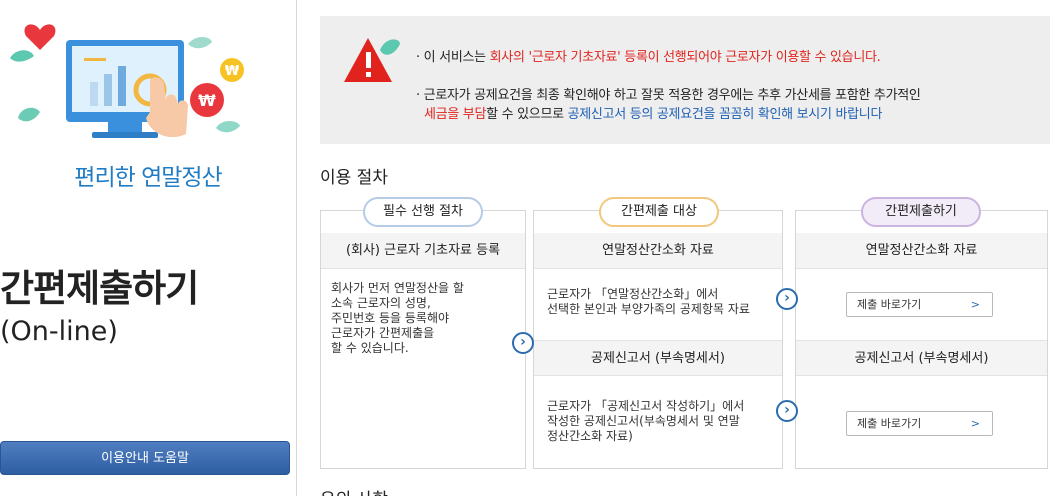 The image size is (1054, 496). I want to click on submit-deduction-header: 공제신고서 (부속명세서), so click(921, 358).